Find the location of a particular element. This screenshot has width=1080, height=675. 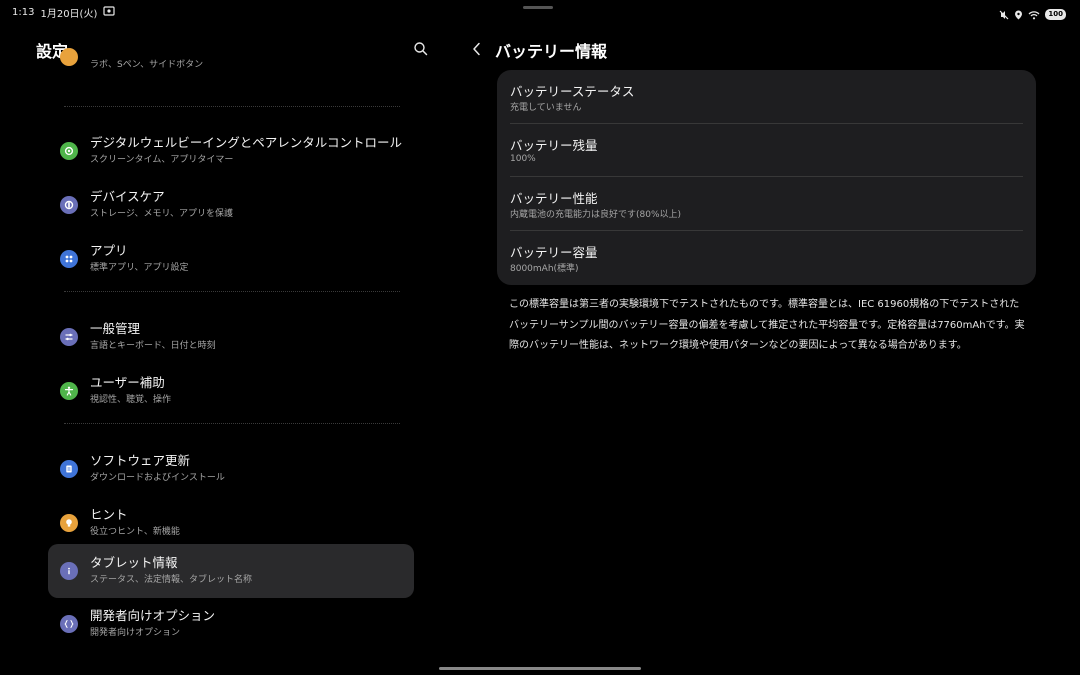

advanced-features-icon is located at coordinates (69, 57).